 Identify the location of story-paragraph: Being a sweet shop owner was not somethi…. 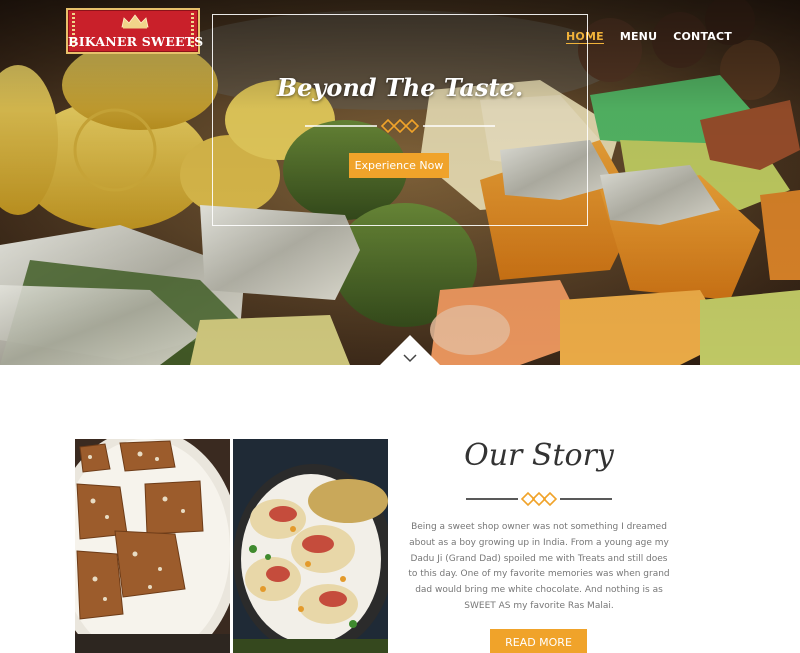
(539, 566).